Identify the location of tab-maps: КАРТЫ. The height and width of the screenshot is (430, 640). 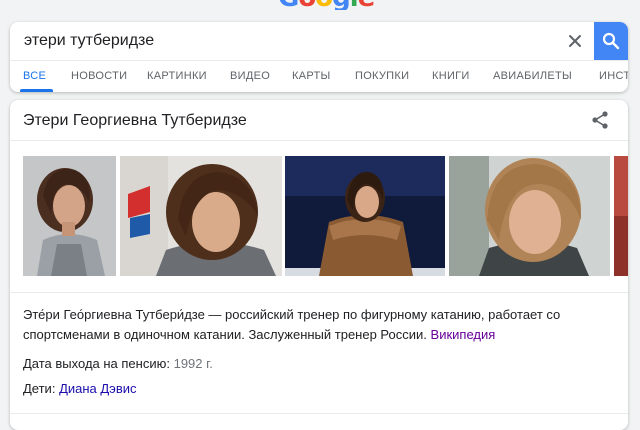
(311, 76).